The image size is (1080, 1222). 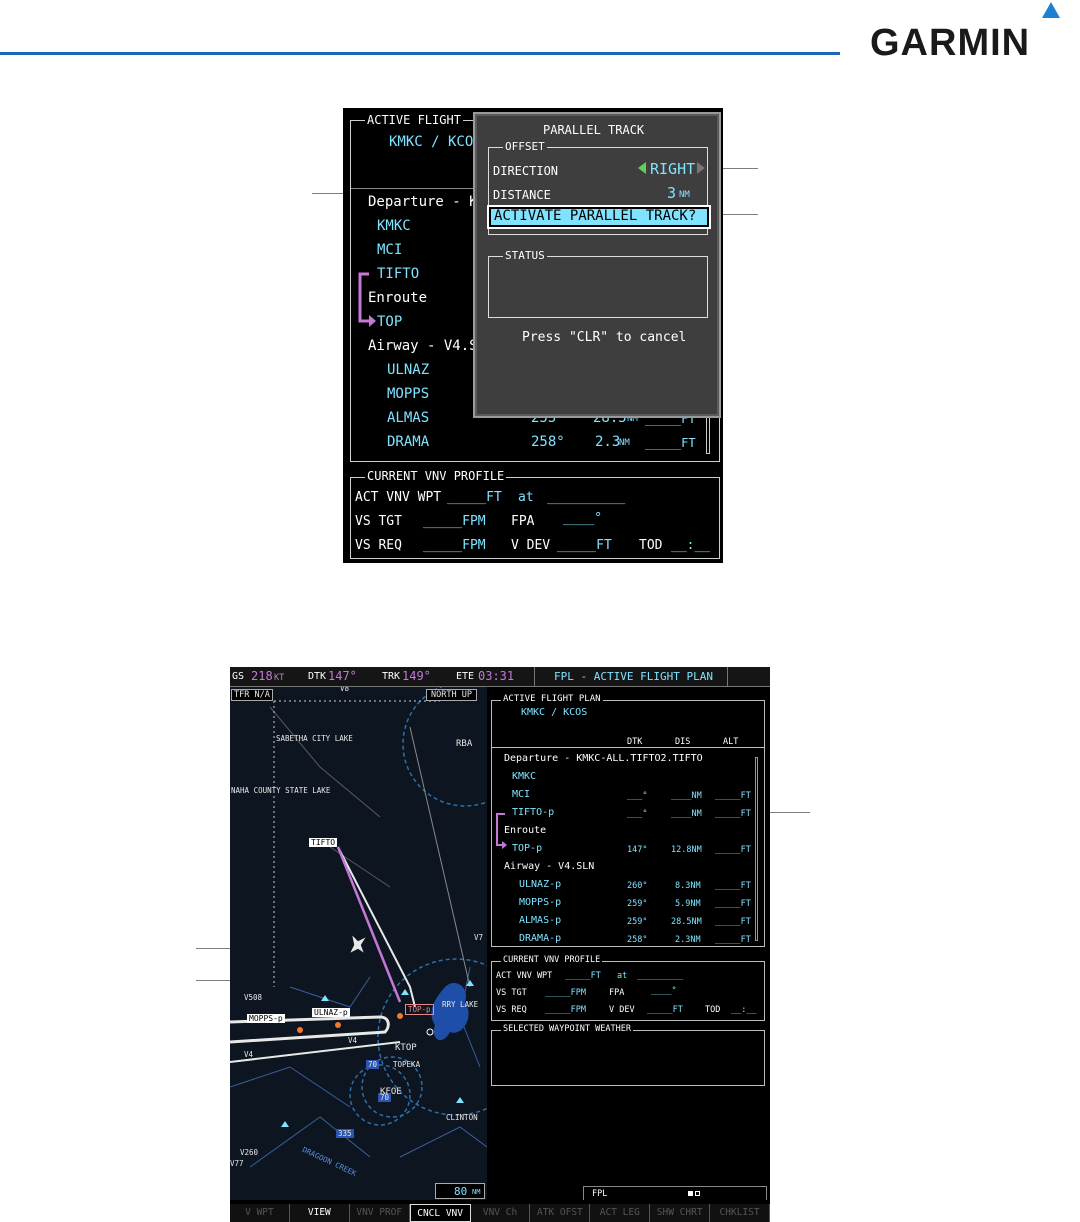 I want to click on mopps-label: MOPPS-p, so click(x=266, y=1018).